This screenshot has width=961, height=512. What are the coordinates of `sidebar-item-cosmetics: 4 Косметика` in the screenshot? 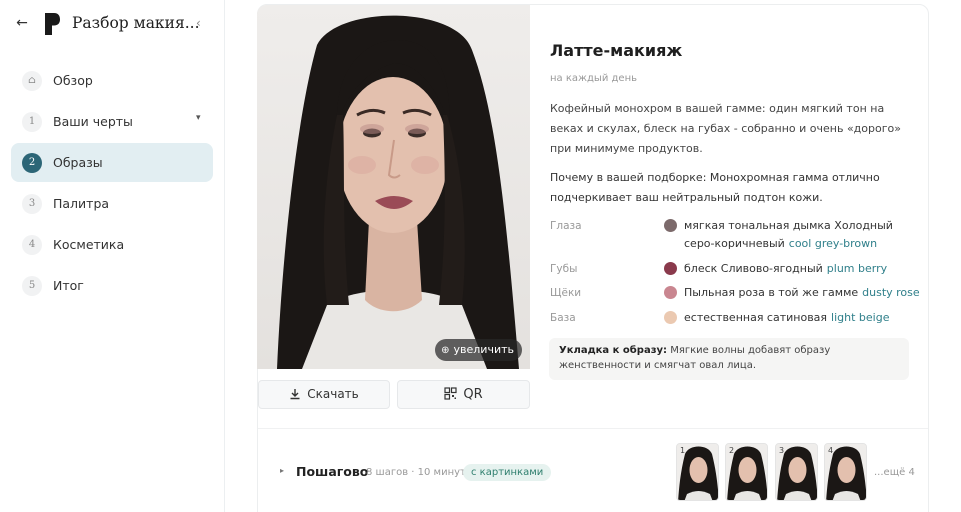 It's located at (112, 244).